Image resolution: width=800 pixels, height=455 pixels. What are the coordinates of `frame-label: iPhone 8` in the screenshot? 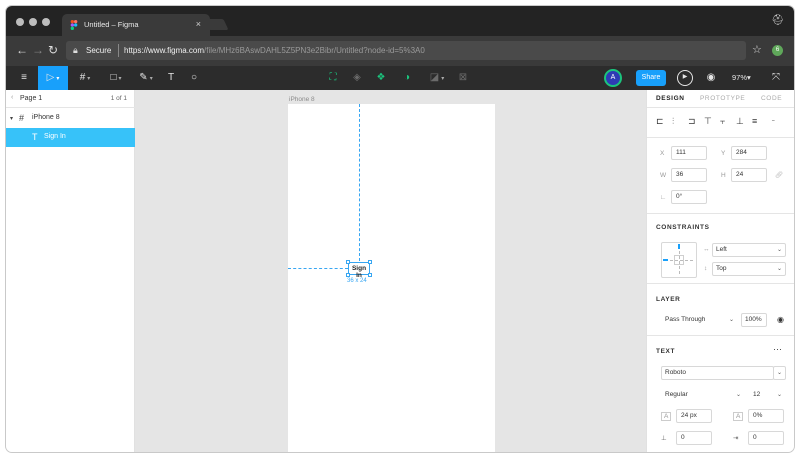 It's located at (302, 99).